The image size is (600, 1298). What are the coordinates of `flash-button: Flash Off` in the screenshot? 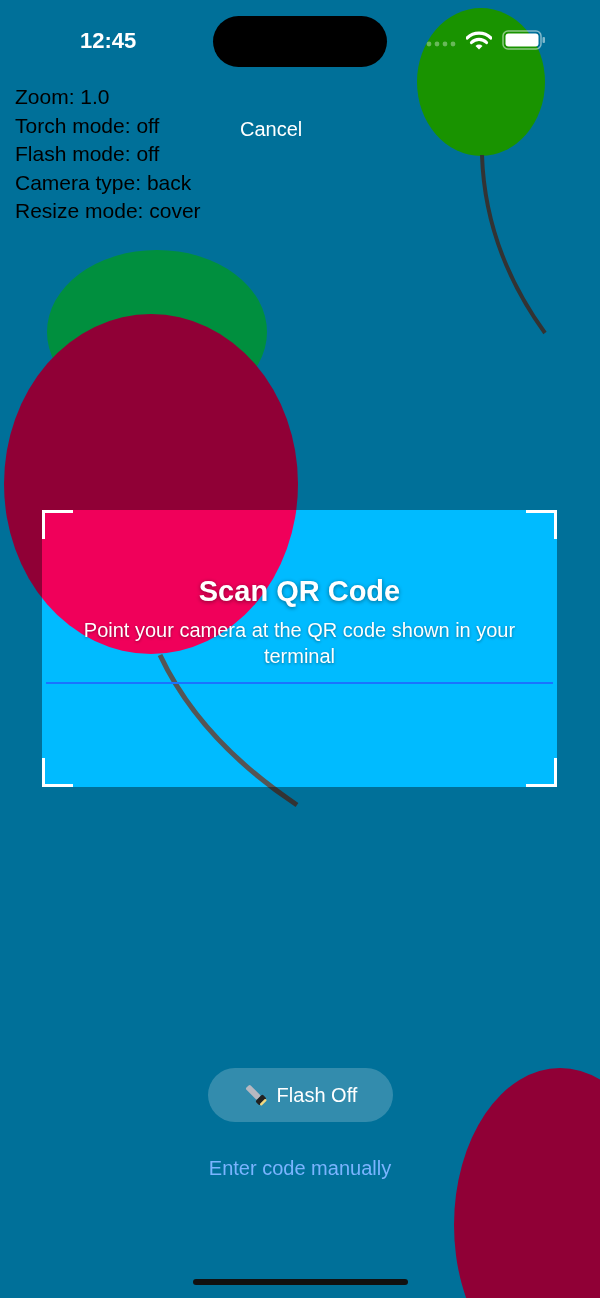 It's located at (300, 1095).